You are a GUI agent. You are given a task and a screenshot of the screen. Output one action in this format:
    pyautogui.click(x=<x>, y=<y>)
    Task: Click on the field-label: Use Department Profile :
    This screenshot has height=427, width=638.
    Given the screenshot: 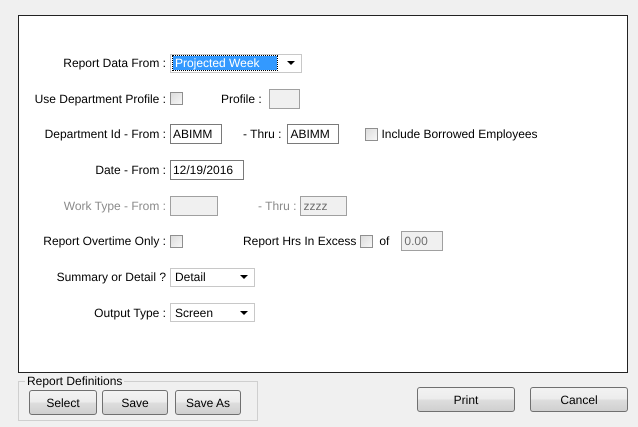 What is the action you would take?
    pyautogui.click(x=100, y=99)
    